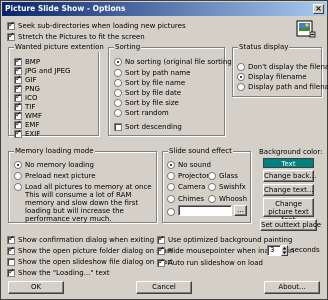  What do you see at coordinates (152, 73) in the screenshot?
I see `sort-path: Sort by path name` at bounding box center [152, 73].